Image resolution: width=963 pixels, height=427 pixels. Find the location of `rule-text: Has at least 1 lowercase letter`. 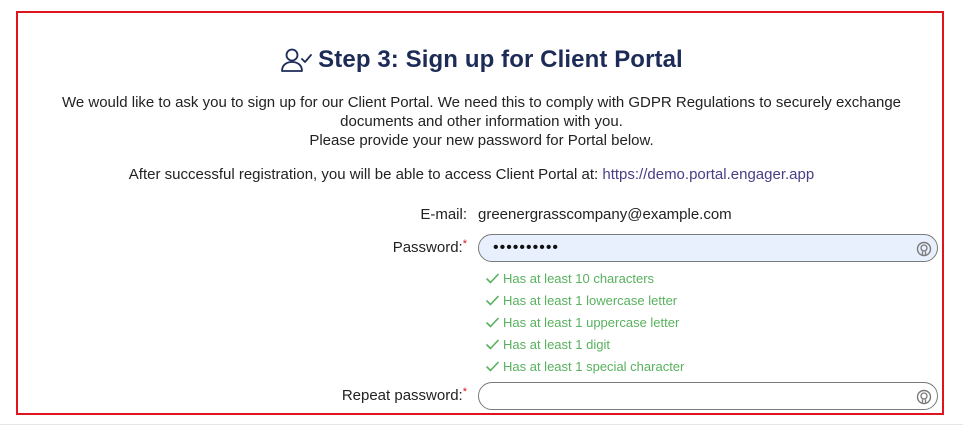

rule-text: Has at least 1 lowercase letter is located at coordinates (590, 300).